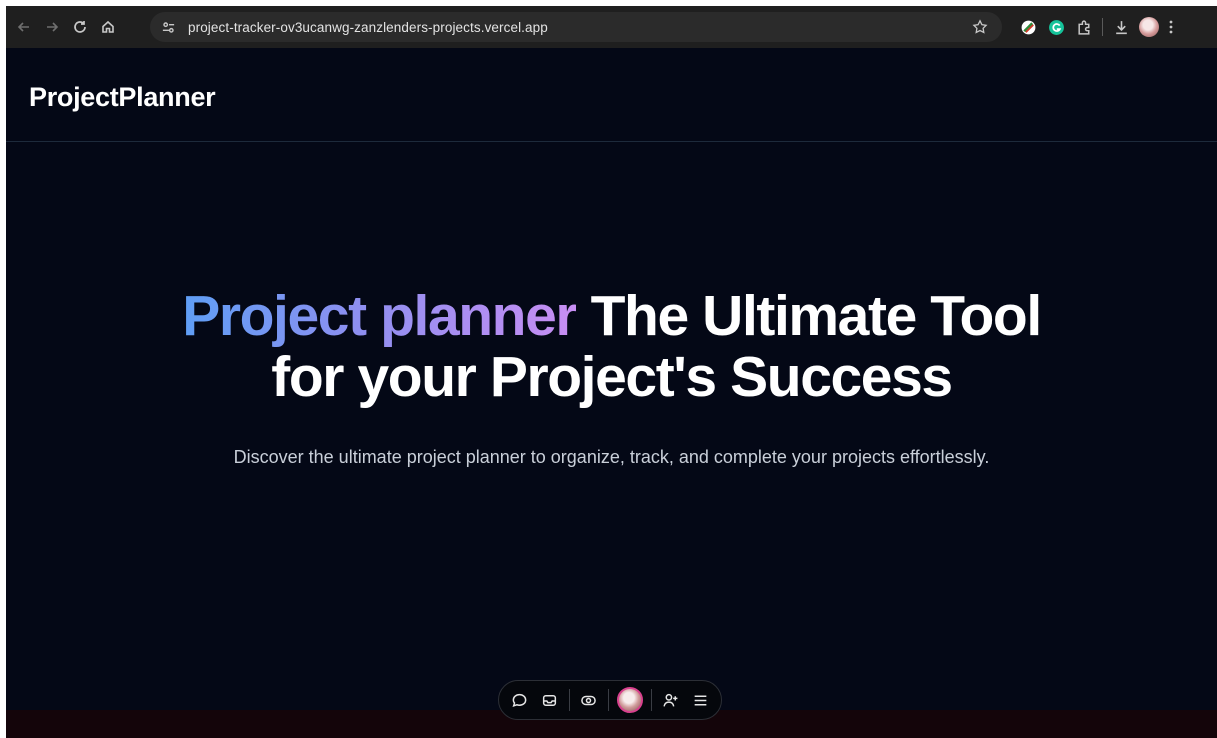 Image resolution: width=1217 pixels, height=738 pixels. I want to click on reload-icon, so click(80, 27).